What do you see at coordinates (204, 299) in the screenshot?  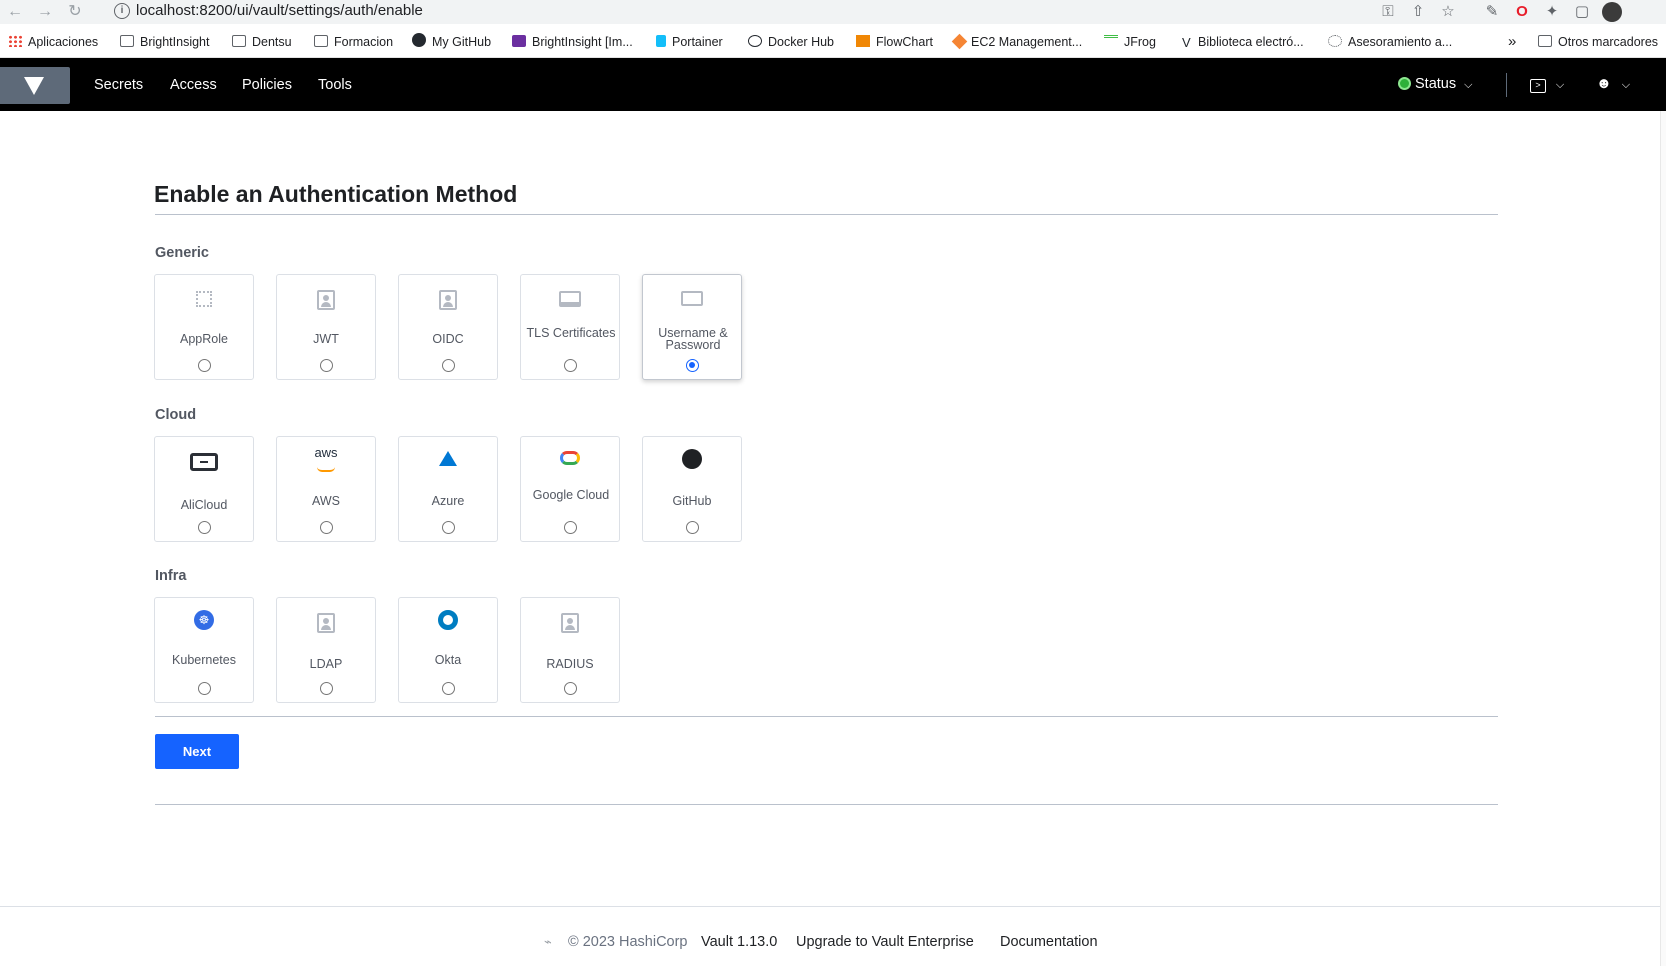 I see `chip-icon` at bounding box center [204, 299].